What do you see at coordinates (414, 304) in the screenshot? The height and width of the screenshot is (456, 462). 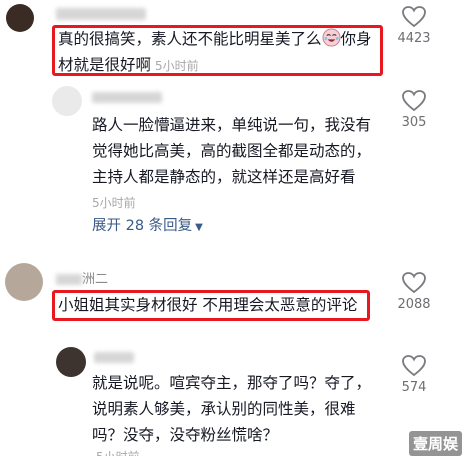 I see `like-count: 2088` at bounding box center [414, 304].